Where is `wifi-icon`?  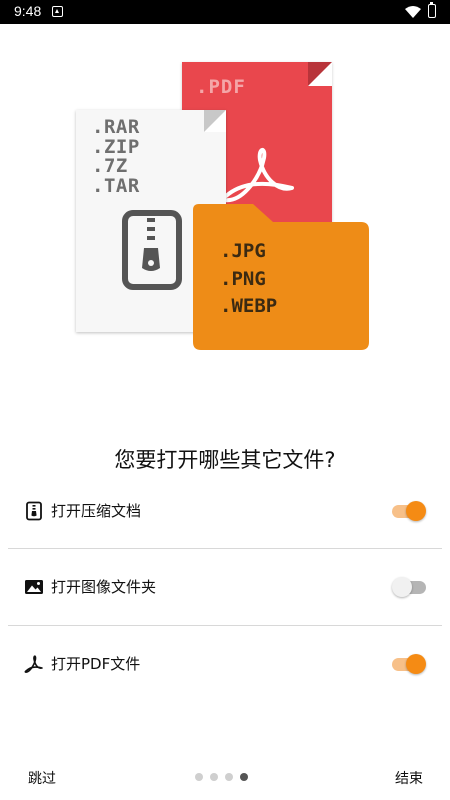
wifi-icon is located at coordinates (413, 12).